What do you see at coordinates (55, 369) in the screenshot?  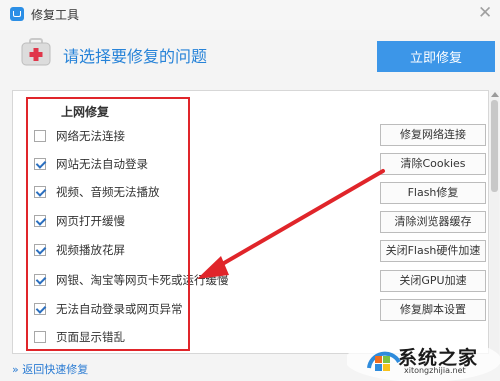 I see `back-label: 返回快速修复` at bounding box center [55, 369].